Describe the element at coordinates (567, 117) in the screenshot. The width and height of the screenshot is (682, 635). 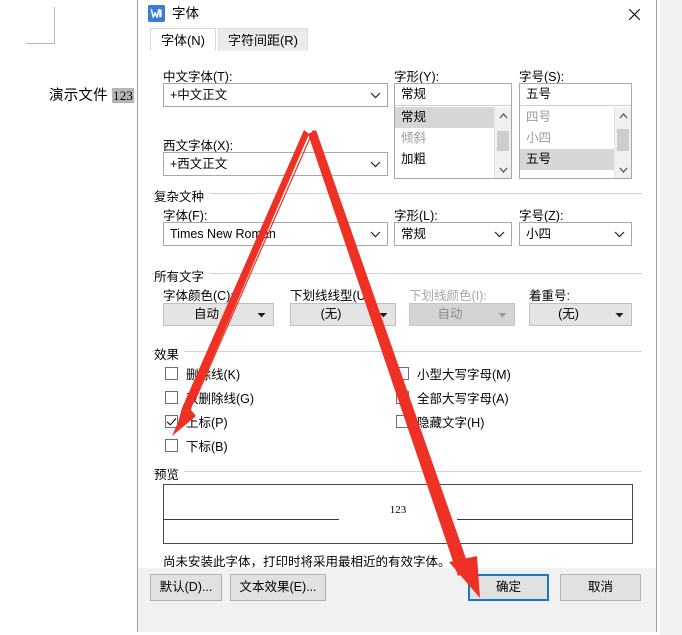
I see `font-size-option: 四号` at that location.